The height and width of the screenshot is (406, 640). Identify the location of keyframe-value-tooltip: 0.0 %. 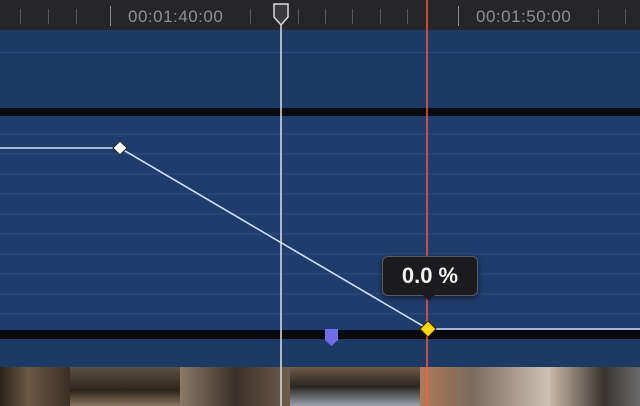
(430, 278).